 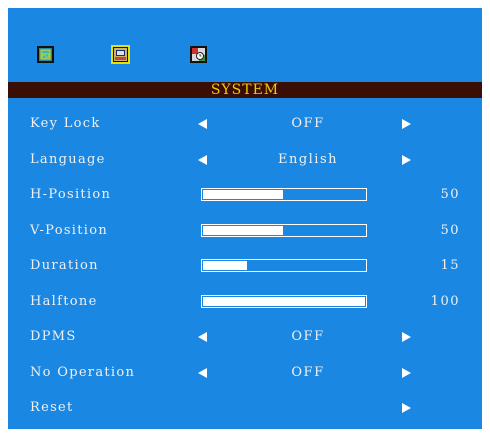 What do you see at coordinates (68, 159) in the screenshot?
I see `language-label: Language` at bounding box center [68, 159].